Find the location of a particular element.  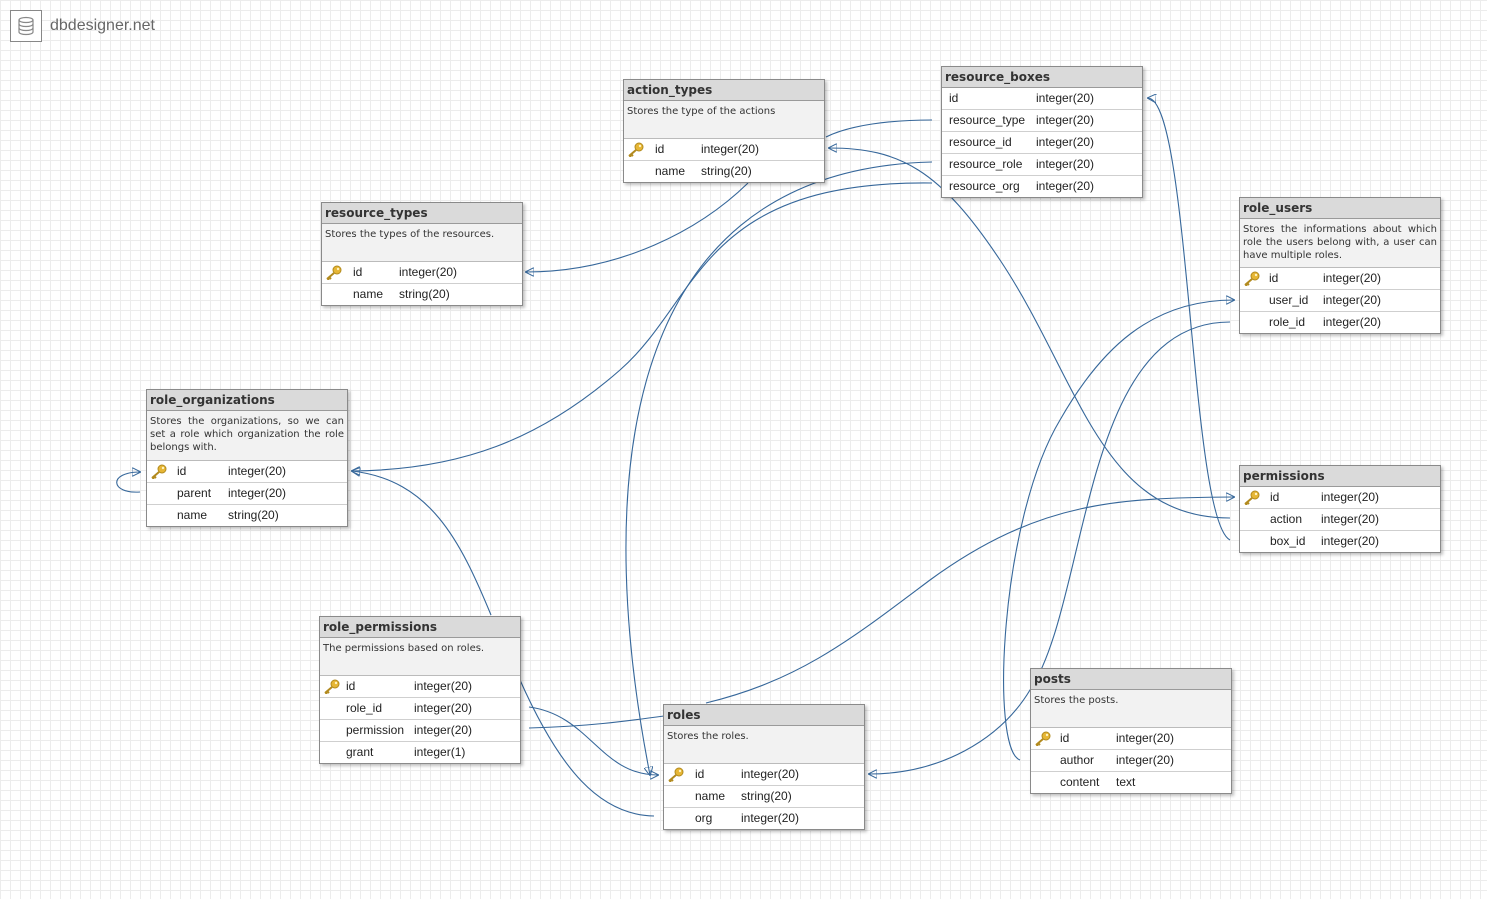

database-icon is located at coordinates (26, 26).